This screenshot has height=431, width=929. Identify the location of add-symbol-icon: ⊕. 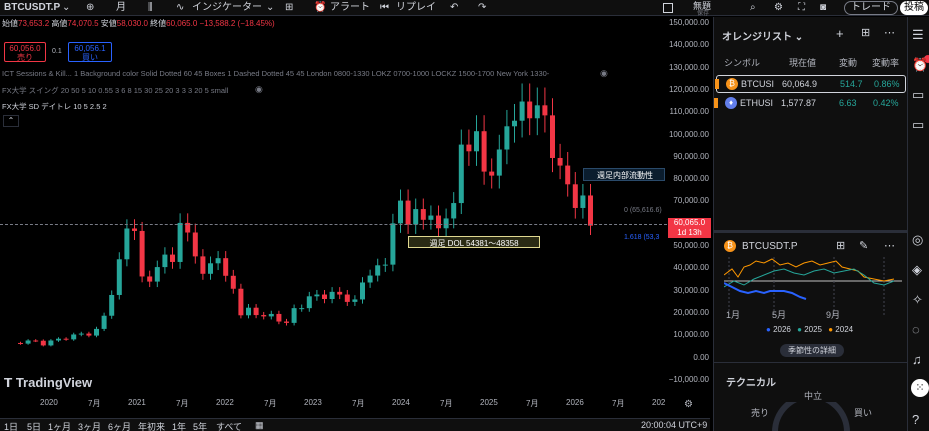
(90, 8).